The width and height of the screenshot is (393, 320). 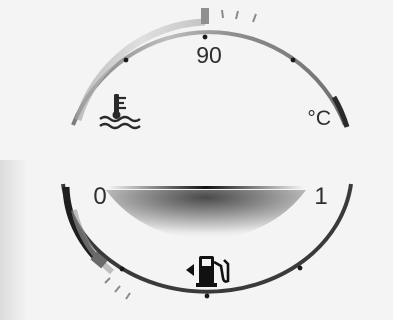 I want to click on coolant-label-90: 90, so click(x=209, y=55).